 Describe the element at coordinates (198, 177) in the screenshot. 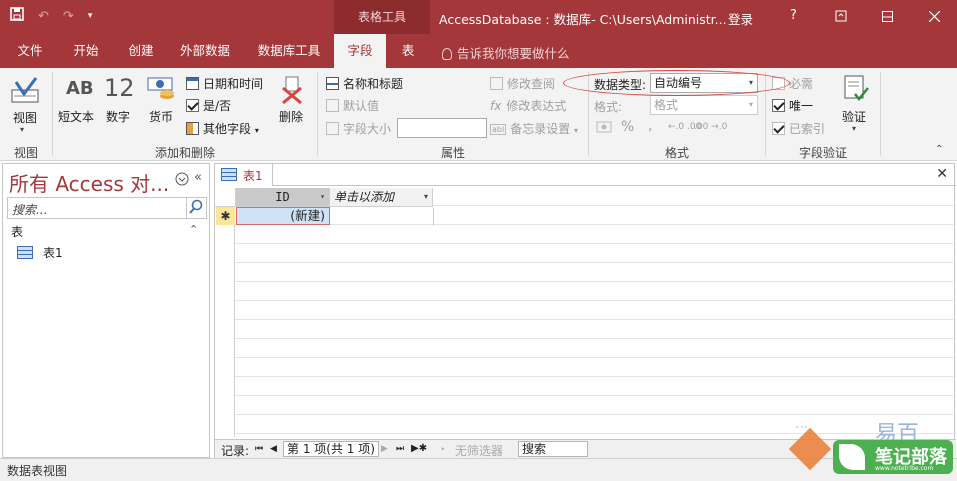

I see `shutter-bar-icon: «` at that location.